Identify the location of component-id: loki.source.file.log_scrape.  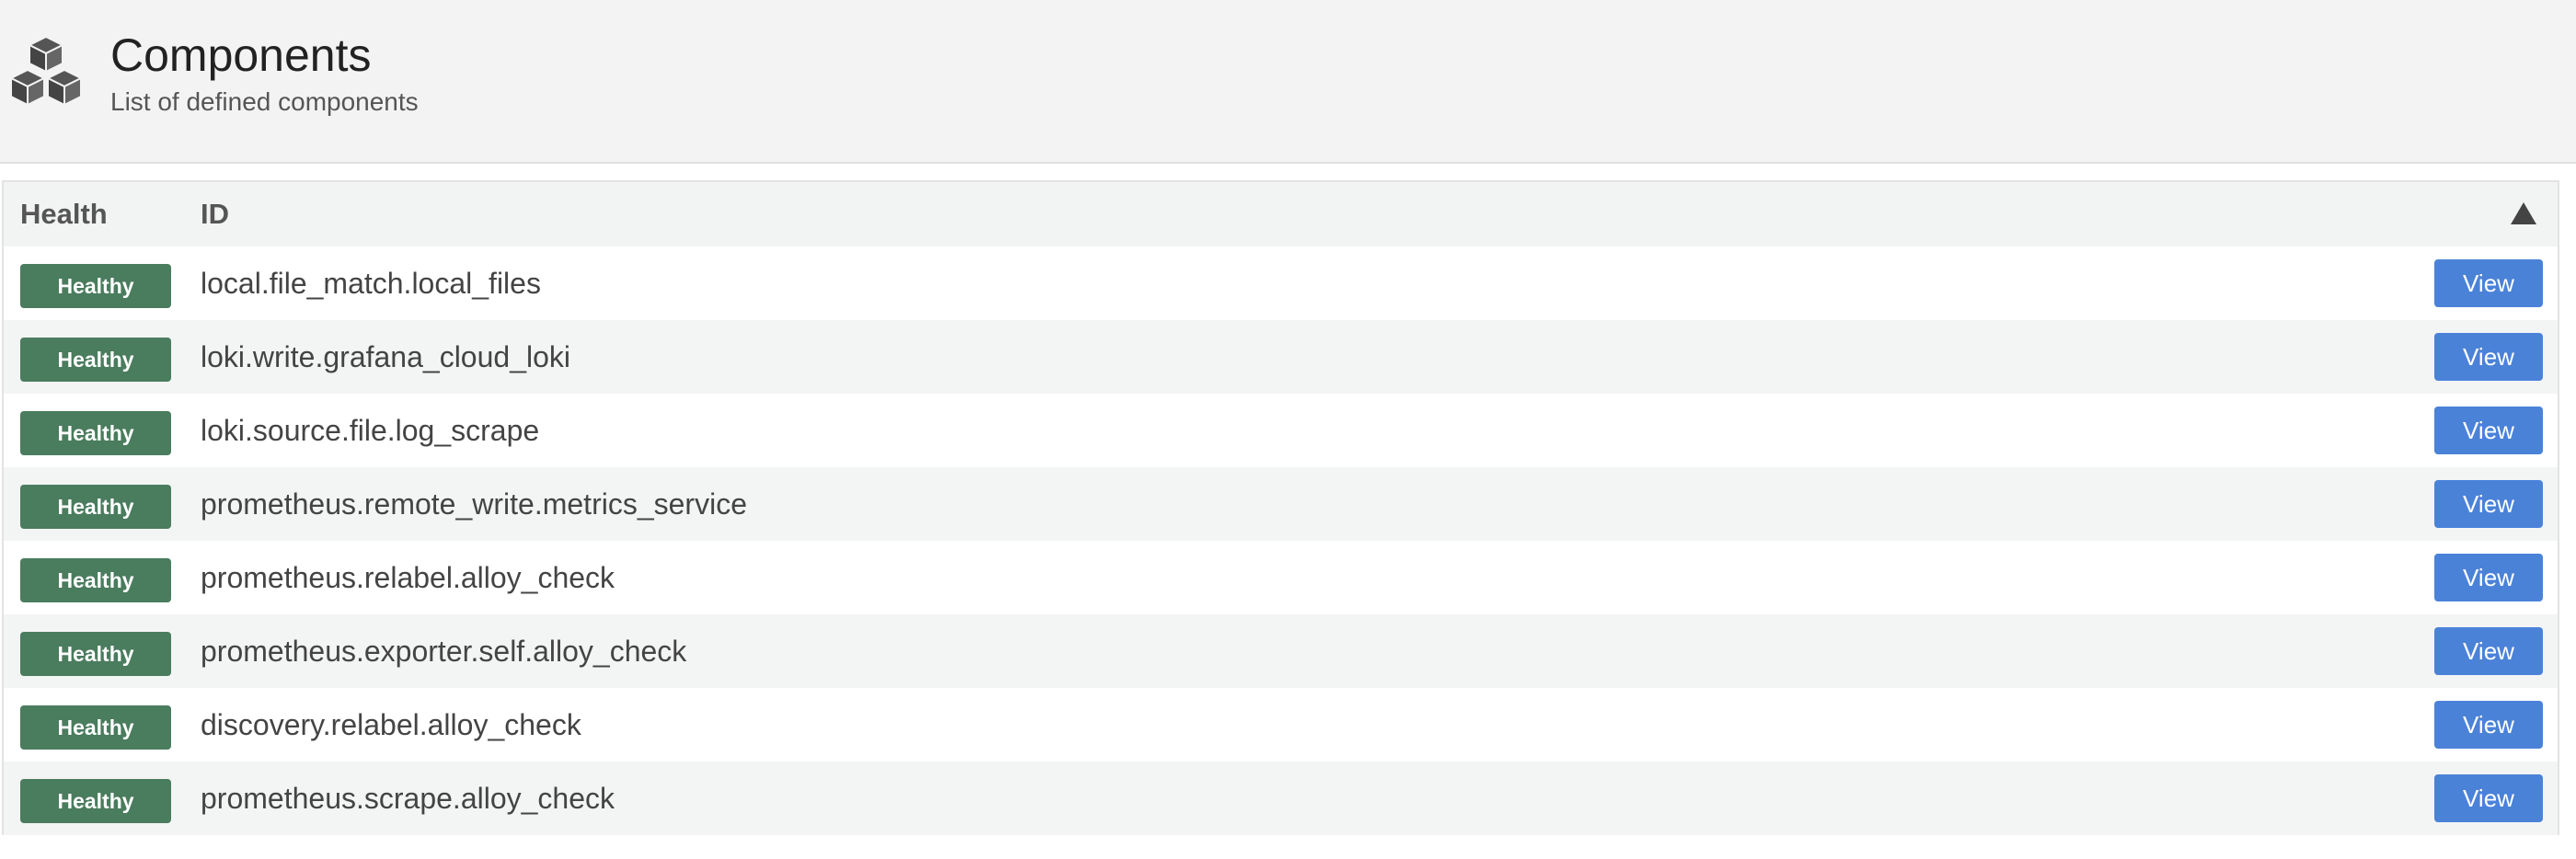
(370, 430).